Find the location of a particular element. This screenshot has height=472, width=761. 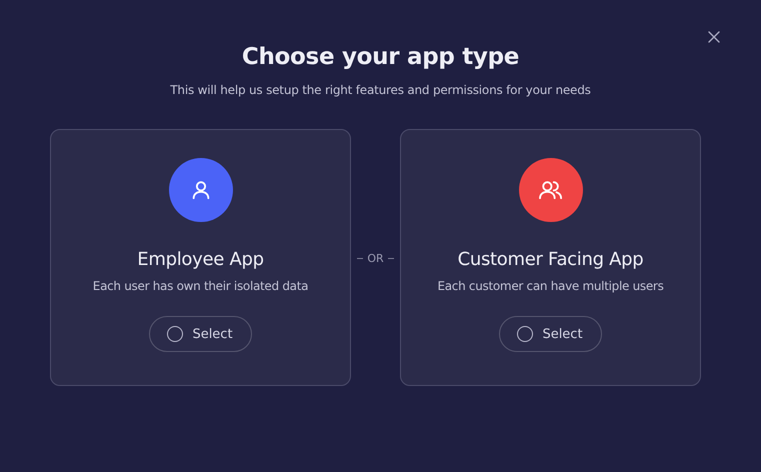

separator-label: OR is located at coordinates (375, 258).